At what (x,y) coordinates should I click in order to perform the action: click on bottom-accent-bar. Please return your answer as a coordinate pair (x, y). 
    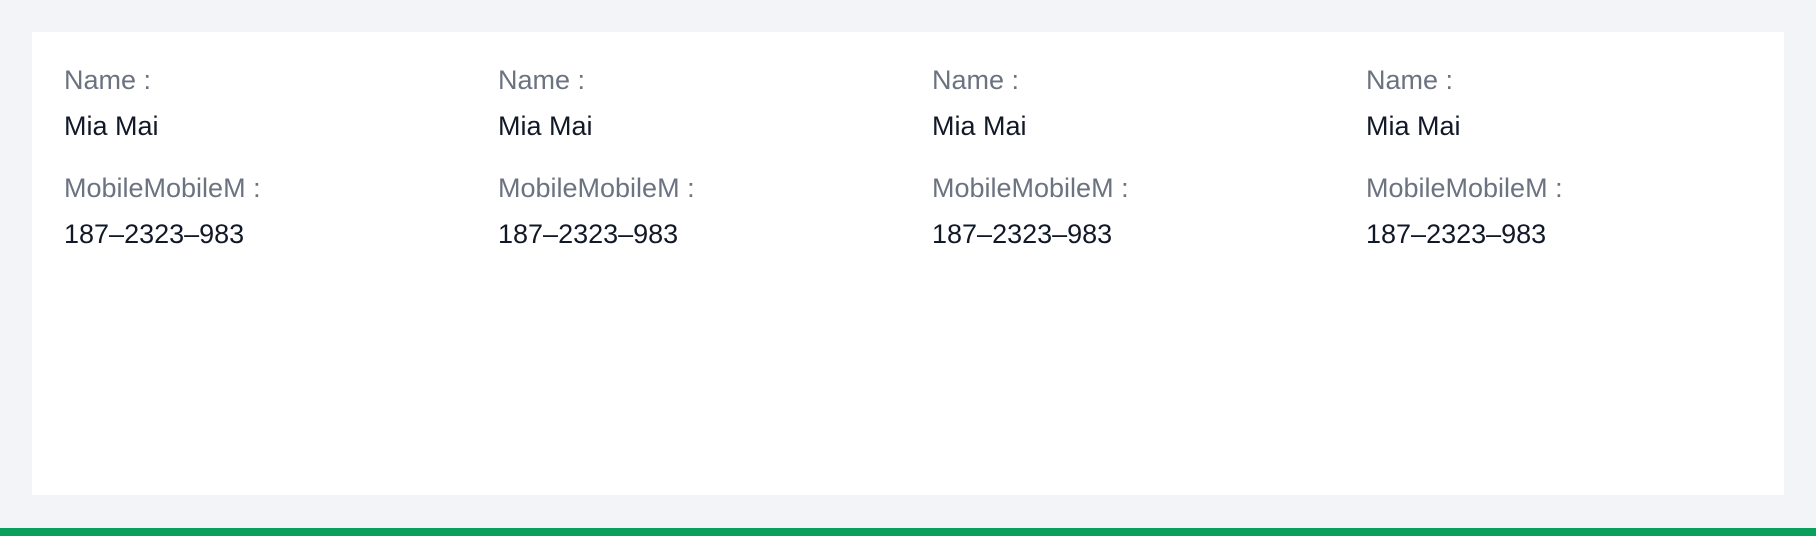
    Looking at the image, I should click on (908, 532).